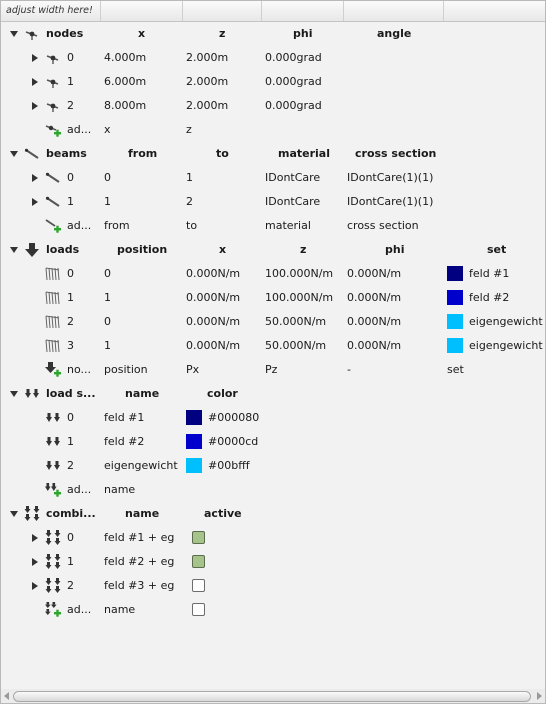  I want to click on add-load-set-row: ad... name, so click(273, 490).